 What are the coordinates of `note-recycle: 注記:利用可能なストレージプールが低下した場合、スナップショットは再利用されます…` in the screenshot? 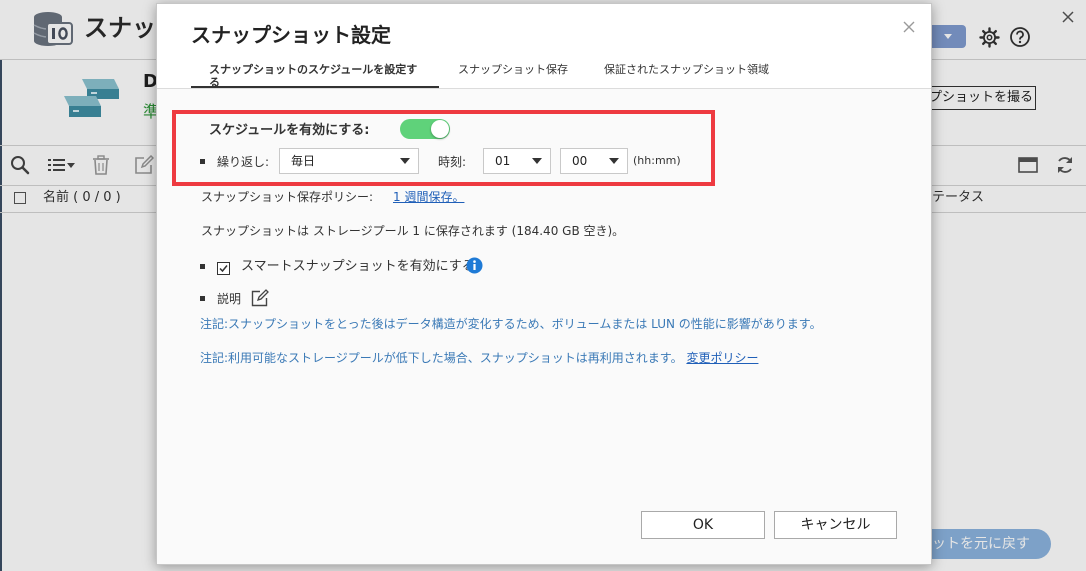 It's located at (479, 358).